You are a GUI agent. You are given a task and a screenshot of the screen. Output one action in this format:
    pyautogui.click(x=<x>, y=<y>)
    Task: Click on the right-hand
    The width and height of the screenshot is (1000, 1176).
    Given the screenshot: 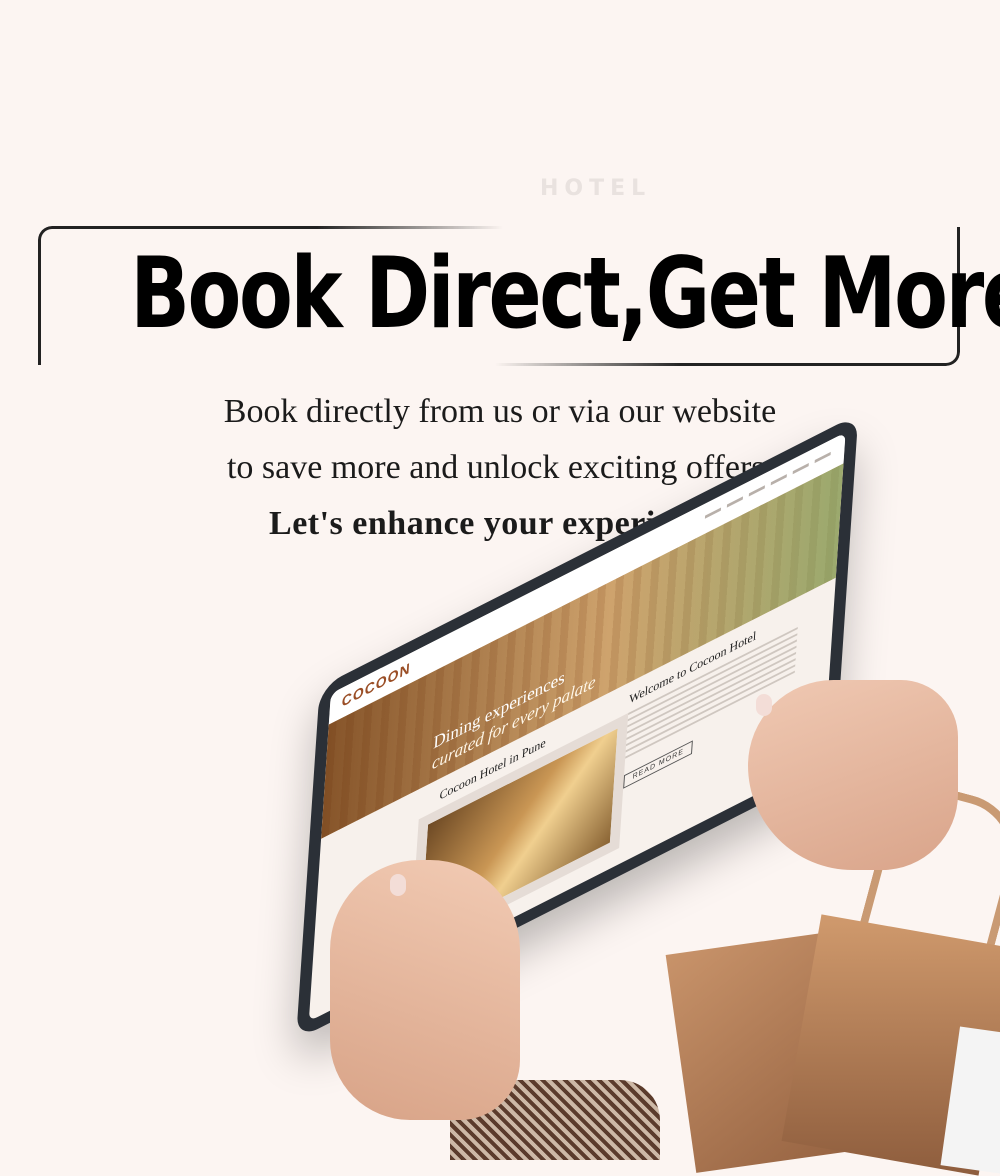 What is the action you would take?
    pyautogui.click(x=853, y=775)
    